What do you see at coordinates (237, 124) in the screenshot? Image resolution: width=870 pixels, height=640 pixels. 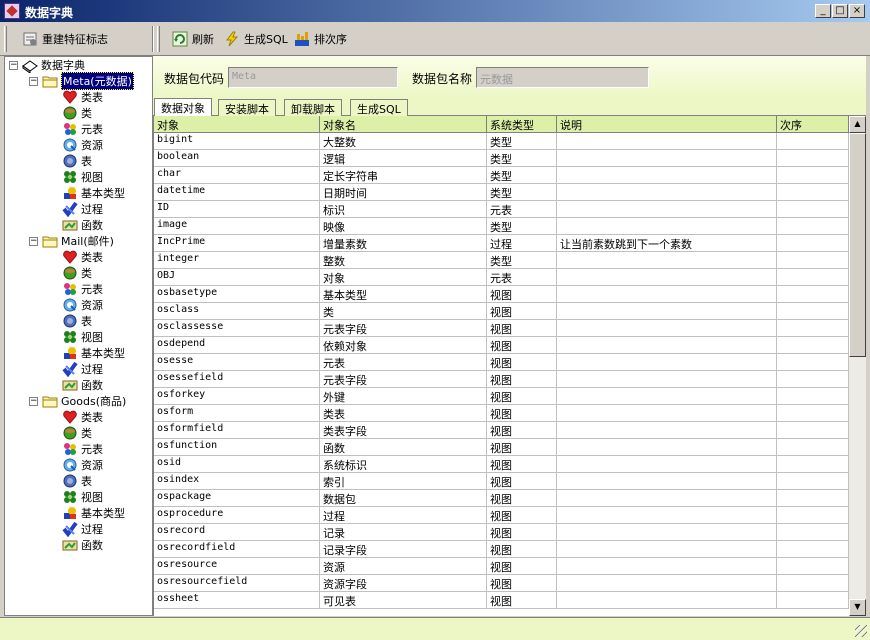 I see `column-header: 对象` at bounding box center [237, 124].